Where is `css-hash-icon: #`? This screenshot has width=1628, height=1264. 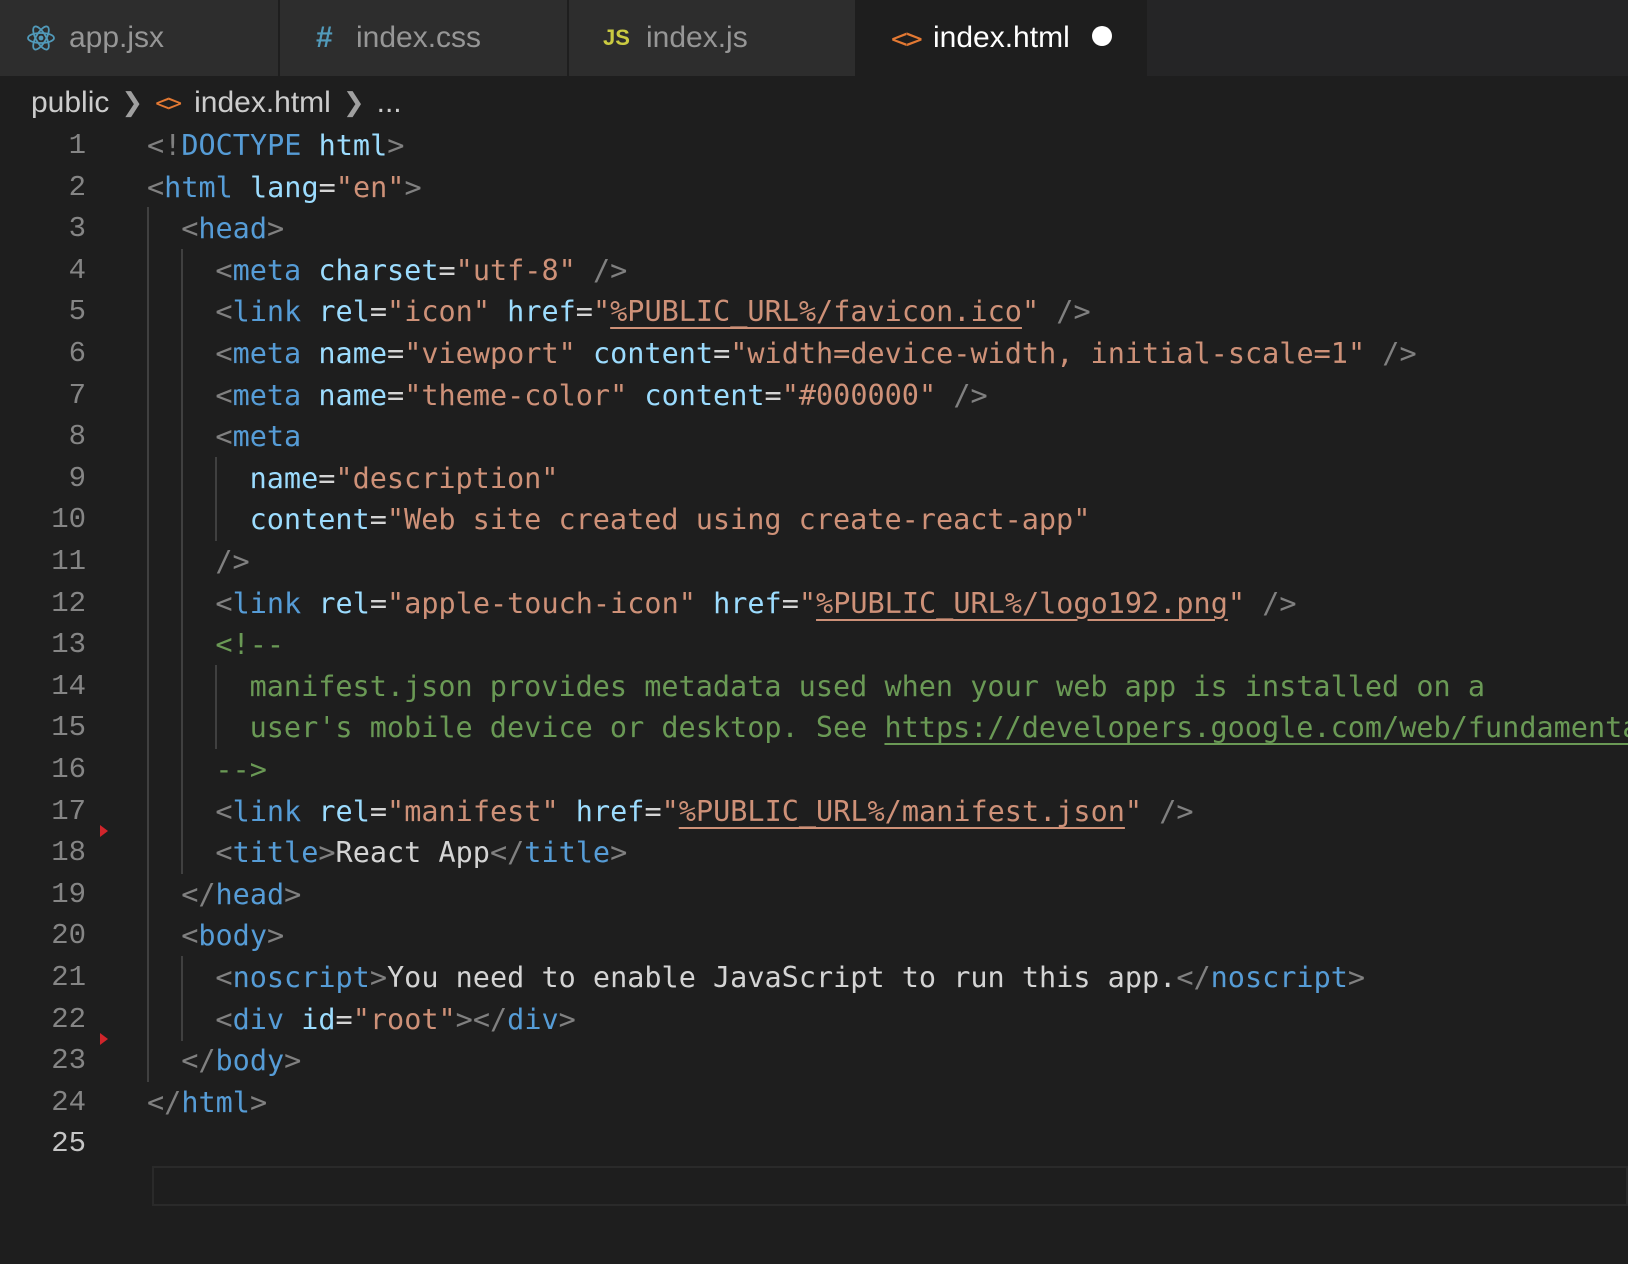
css-hash-icon: # is located at coordinates (324, 37).